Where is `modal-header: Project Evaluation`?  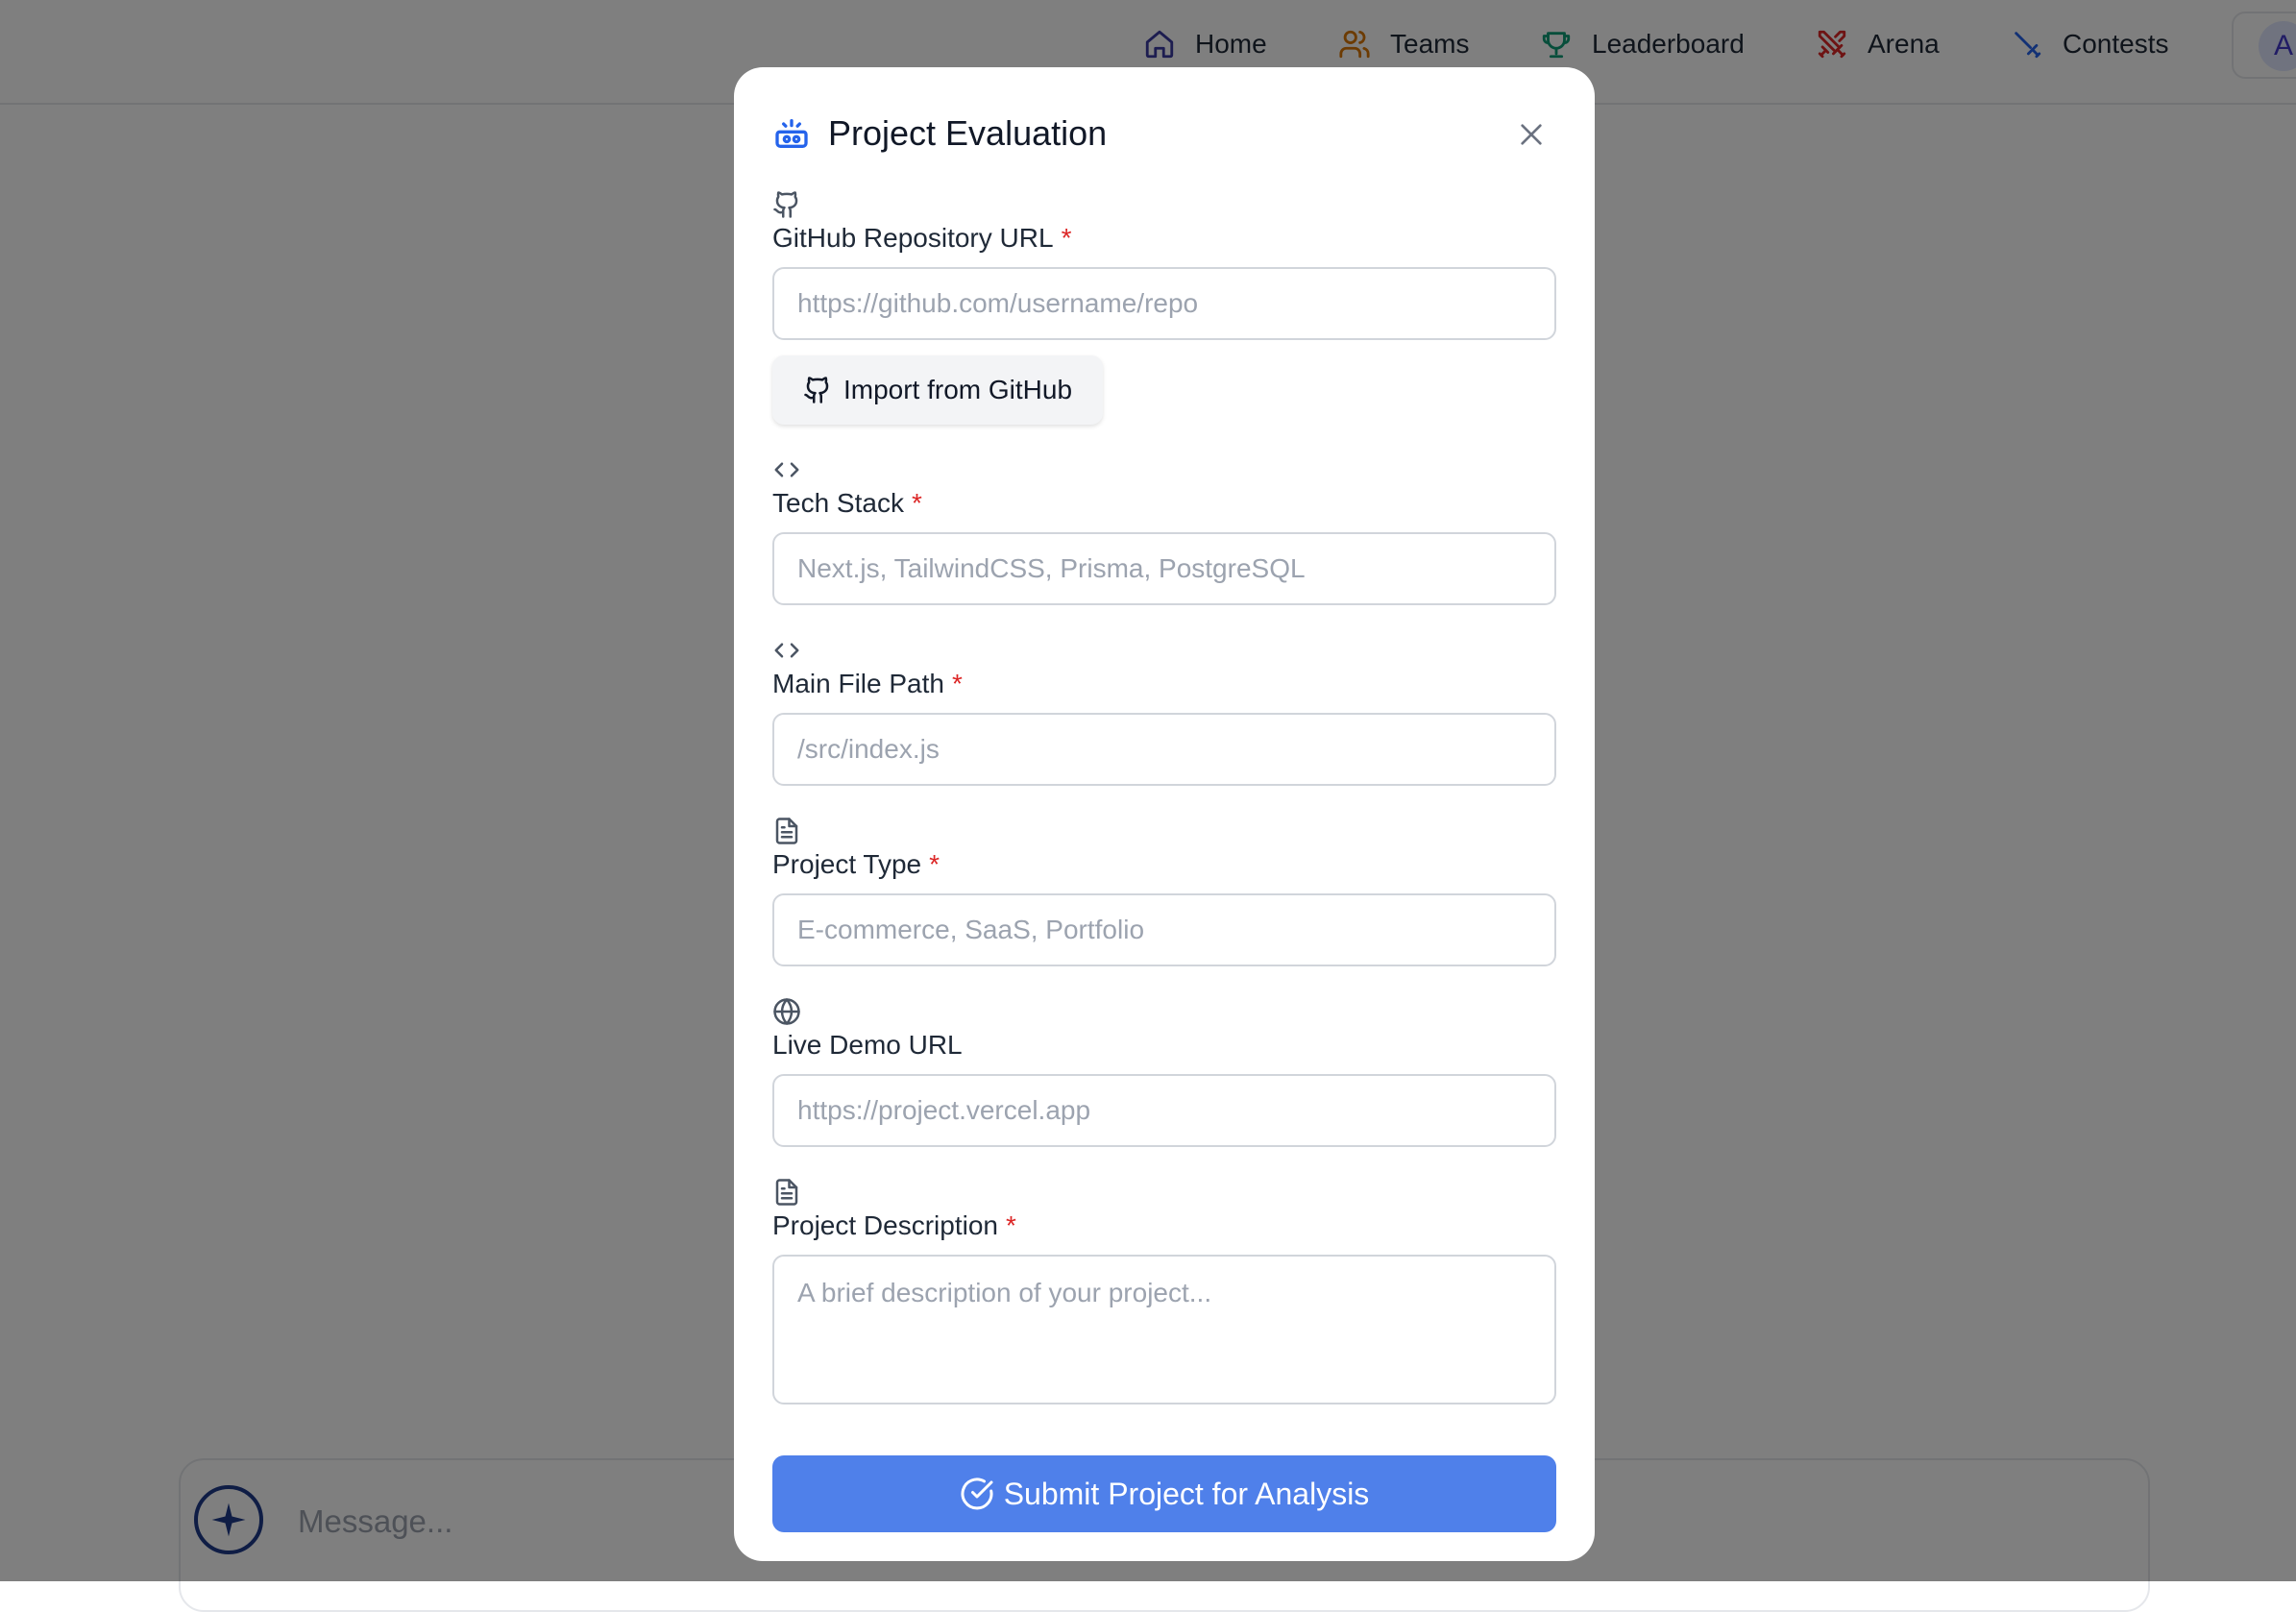
modal-header: Project Evaluation is located at coordinates (939, 134).